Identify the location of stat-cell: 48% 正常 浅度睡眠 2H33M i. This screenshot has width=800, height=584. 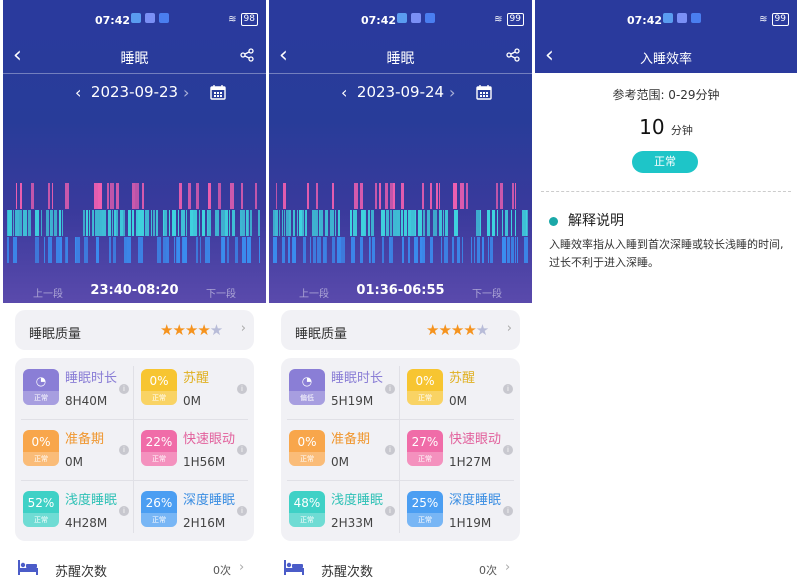
(341, 510).